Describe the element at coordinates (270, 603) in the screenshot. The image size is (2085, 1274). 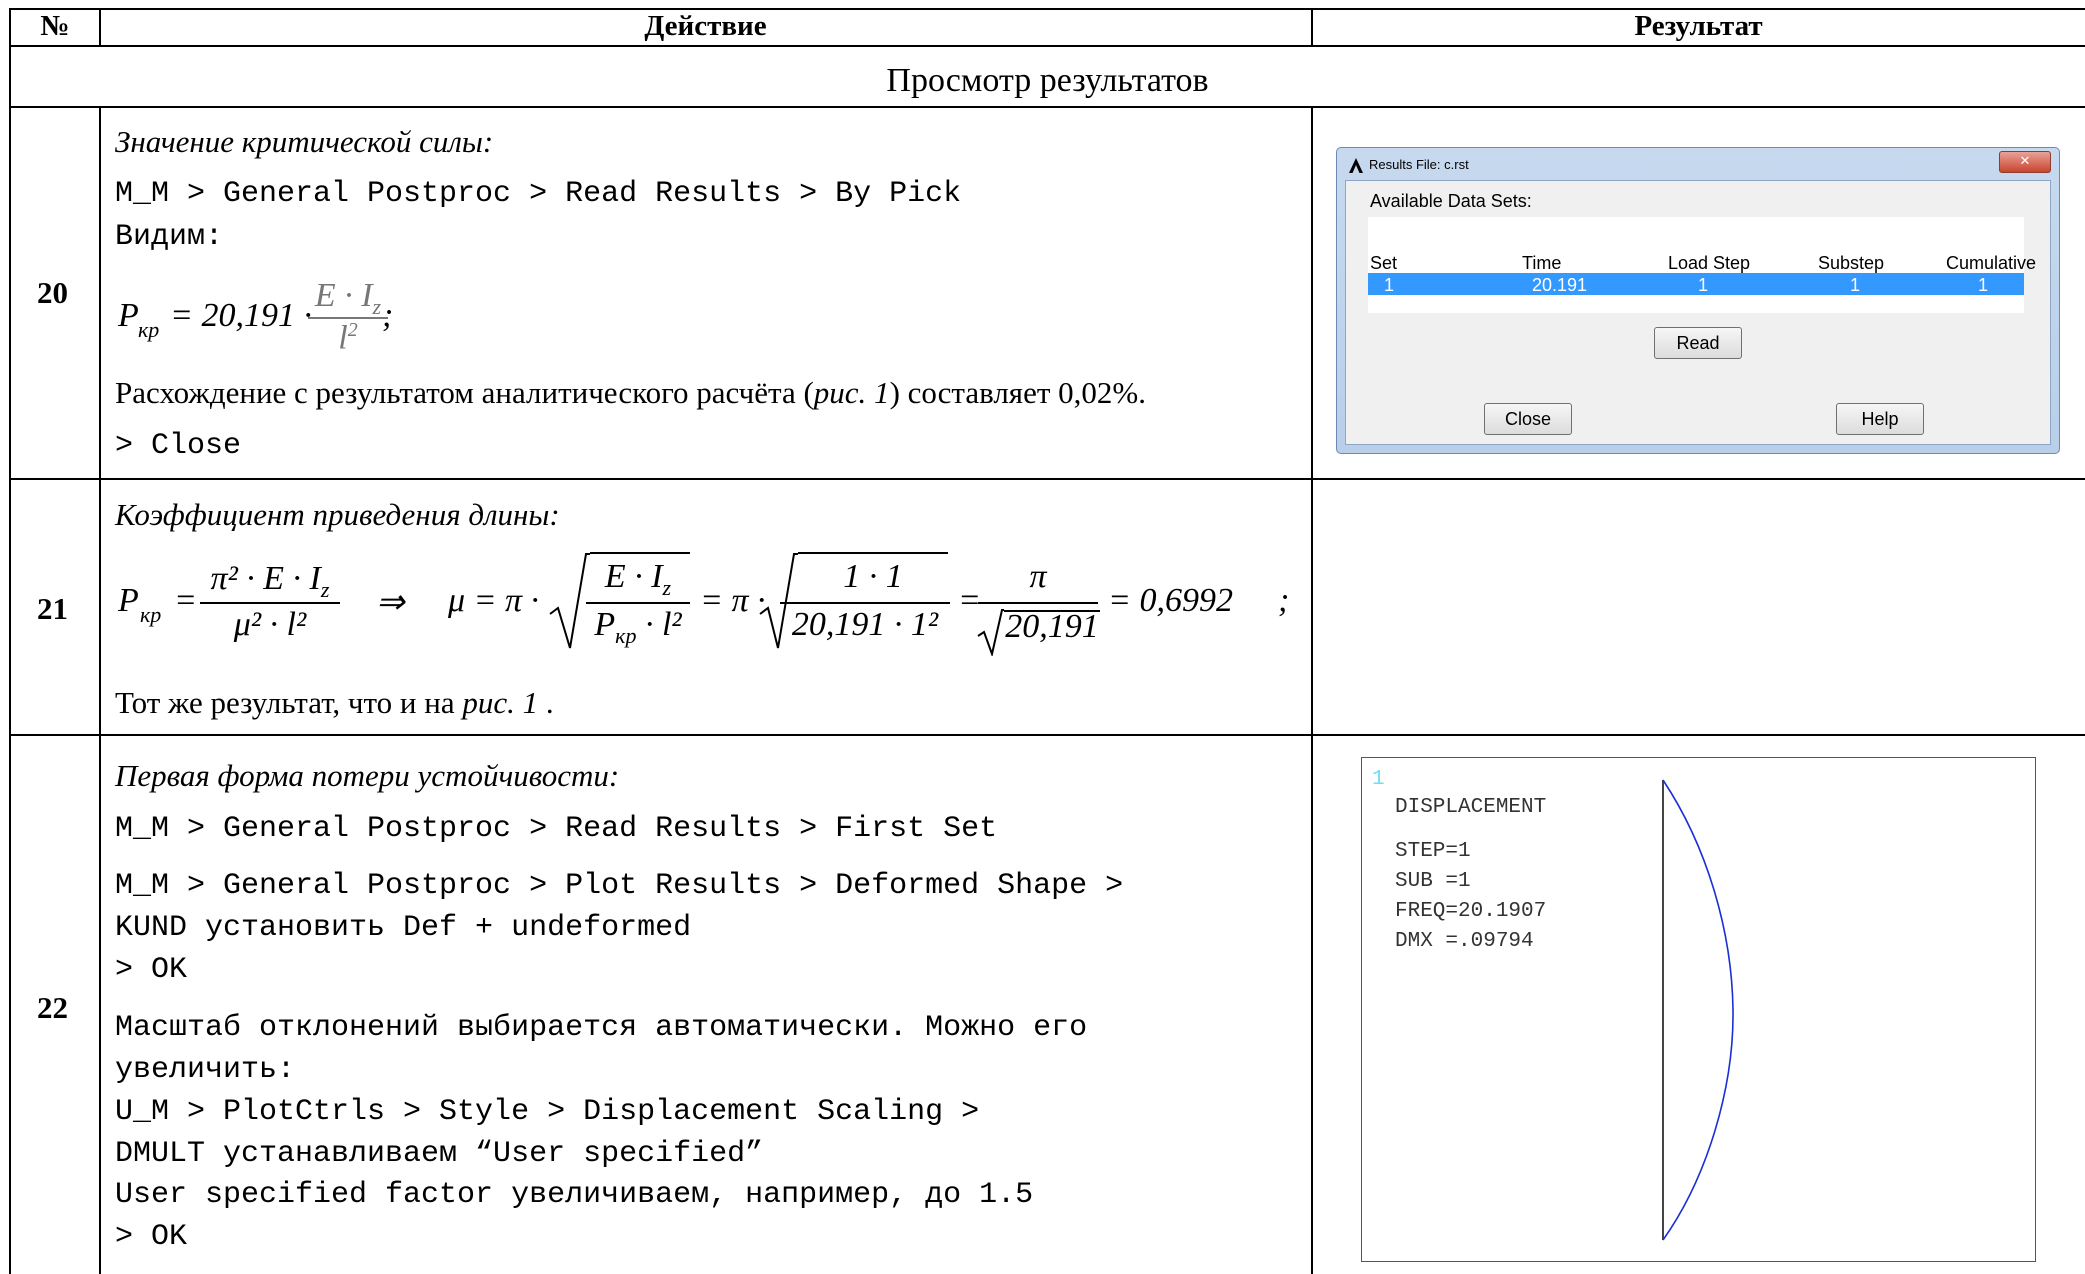
I see `f21-frac1-bar` at that location.